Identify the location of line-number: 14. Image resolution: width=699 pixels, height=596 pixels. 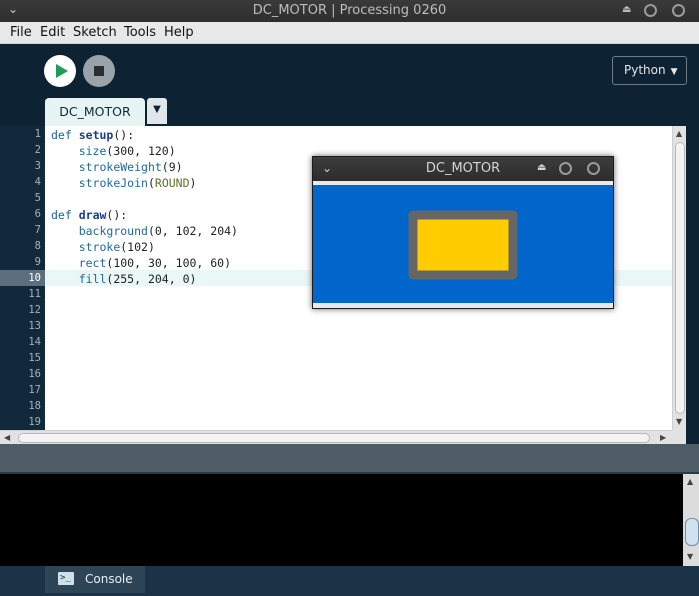
(34, 342).